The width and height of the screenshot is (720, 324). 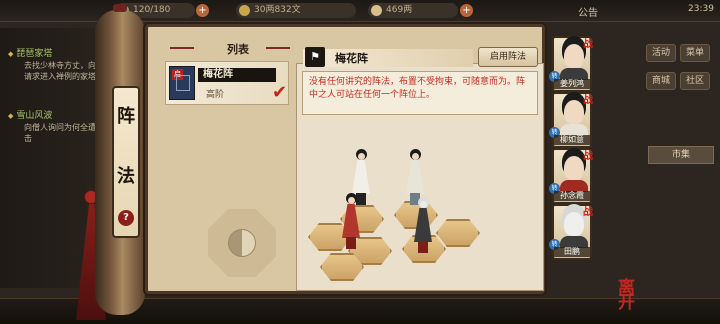 What do you see at coordinates (571, 64) in the screenshot?
I see `team-member-portrait: 转 战 姜列鸿` at bounding box center [571, 64].